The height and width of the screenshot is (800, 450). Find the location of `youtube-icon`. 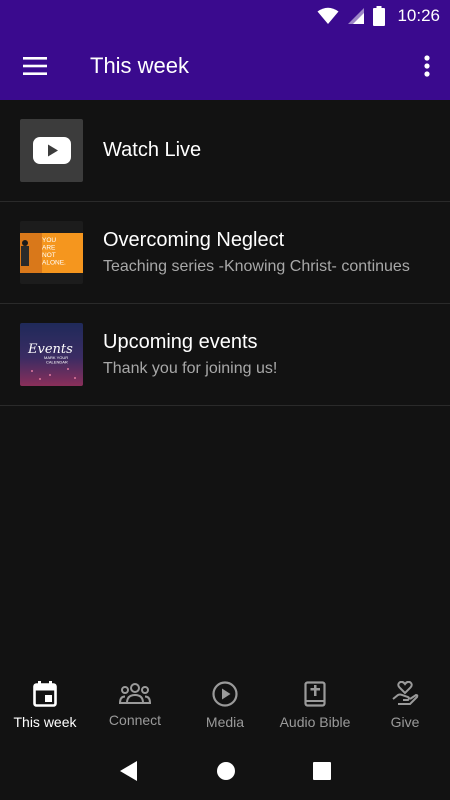

youtube-icon is located at coordinates (51, 150).